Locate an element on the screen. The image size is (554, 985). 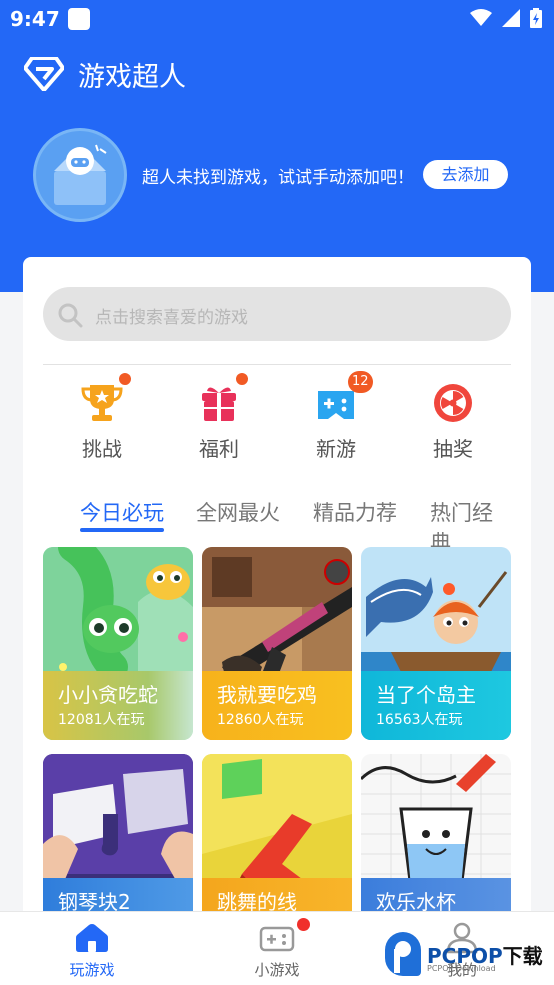
game-players: 12081人在玩 is located at coordinates (101, 720).